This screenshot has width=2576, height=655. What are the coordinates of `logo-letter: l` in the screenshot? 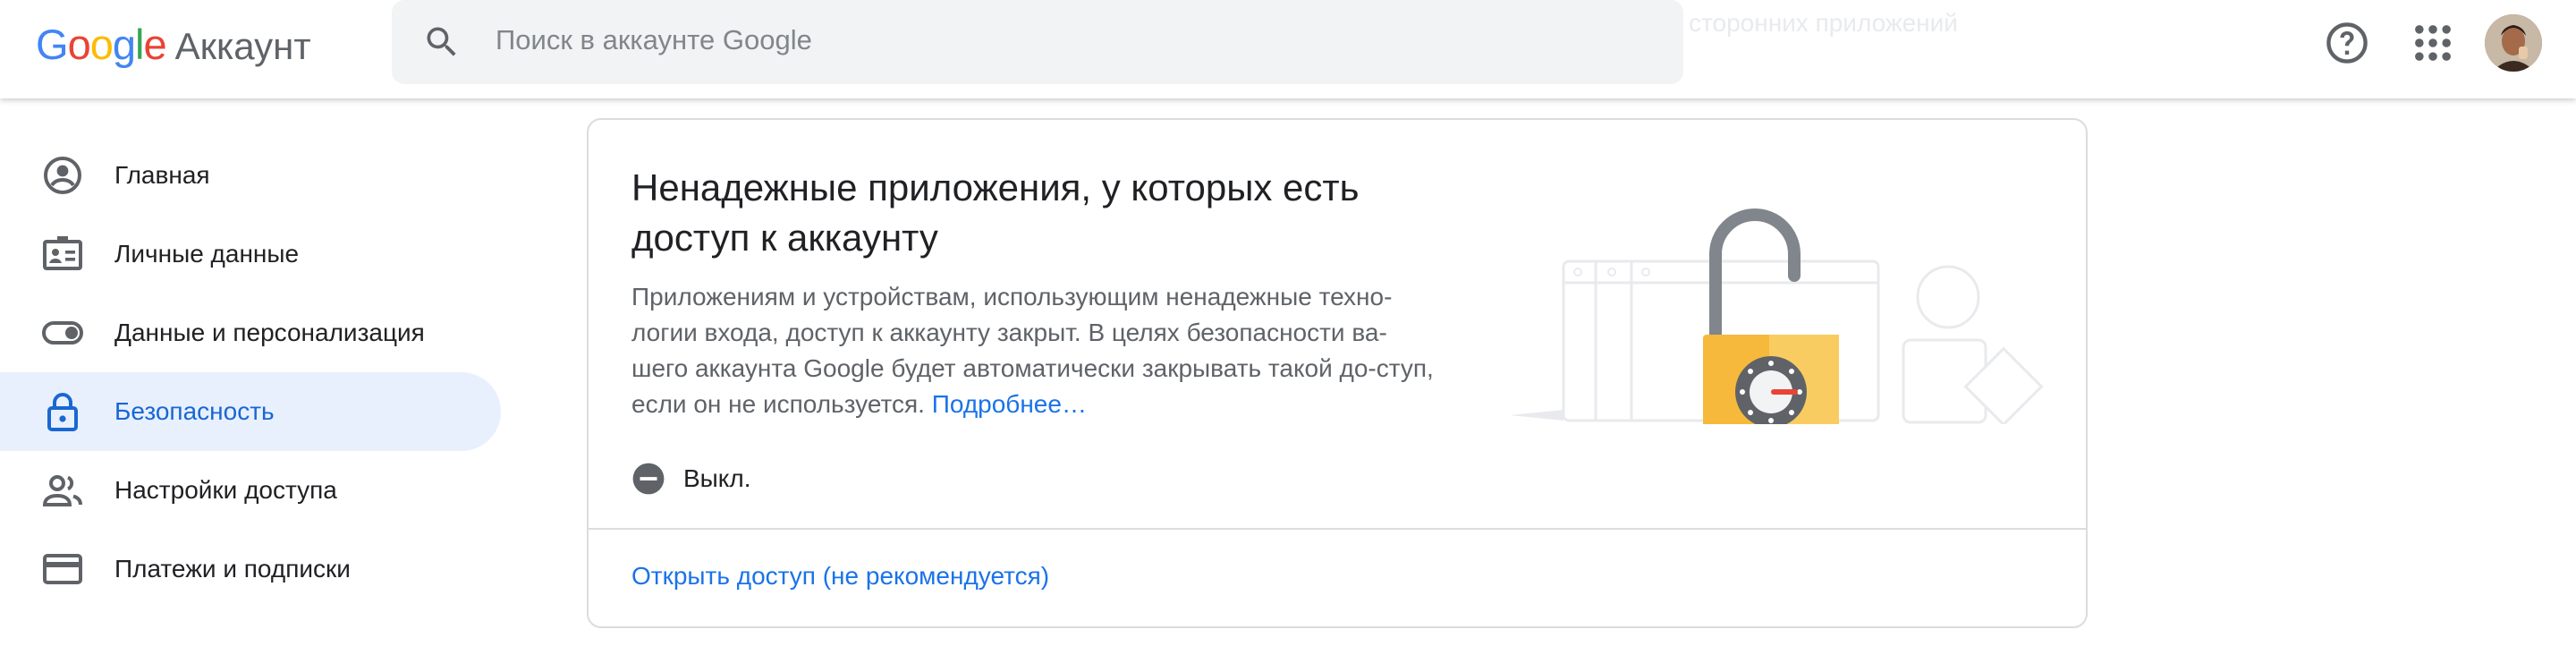 It's located at (139, 45).